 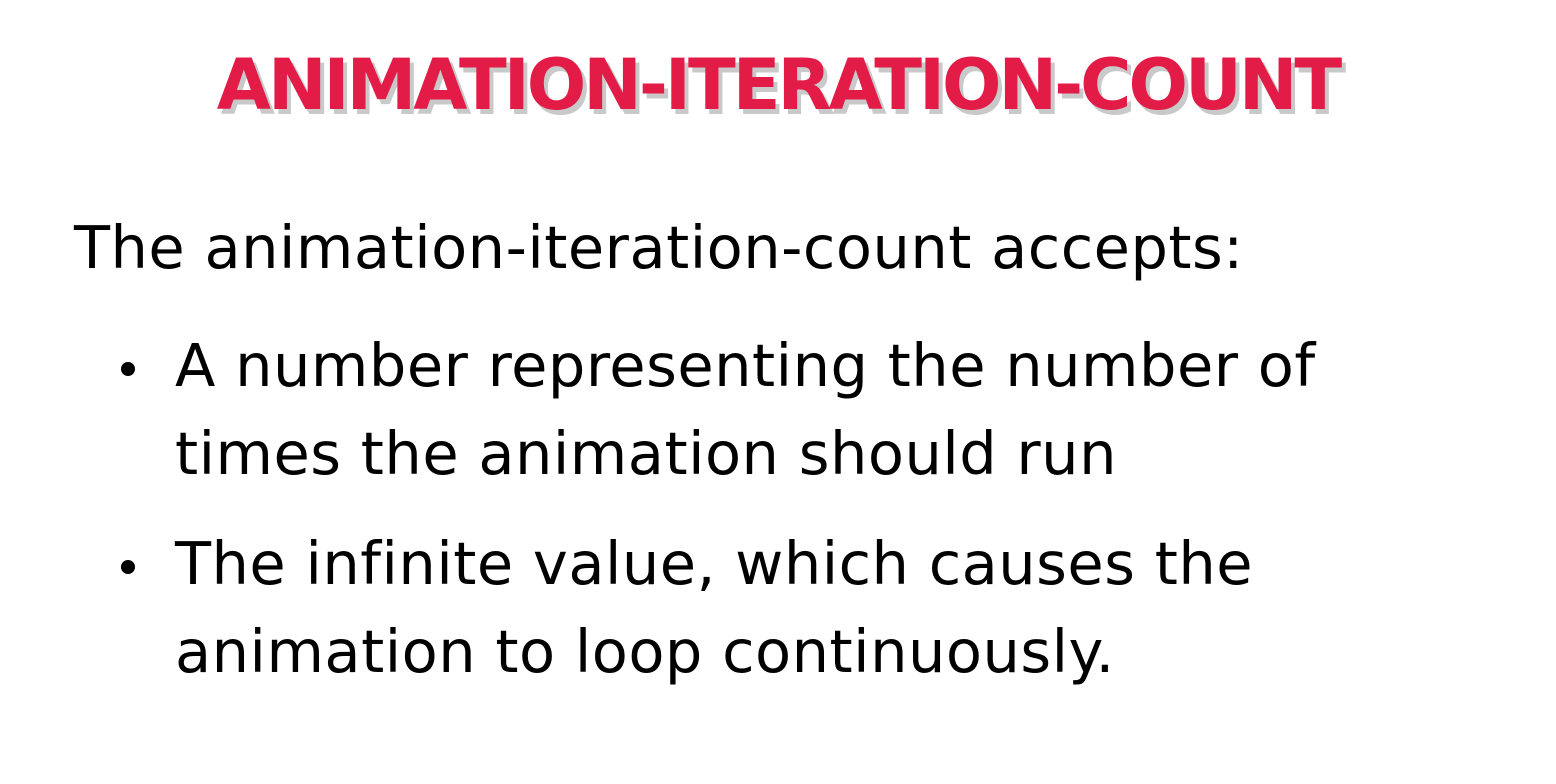 I want to click on page-title: ANIMATION-ITERATION-COUNT, so click(x=779, y=85).